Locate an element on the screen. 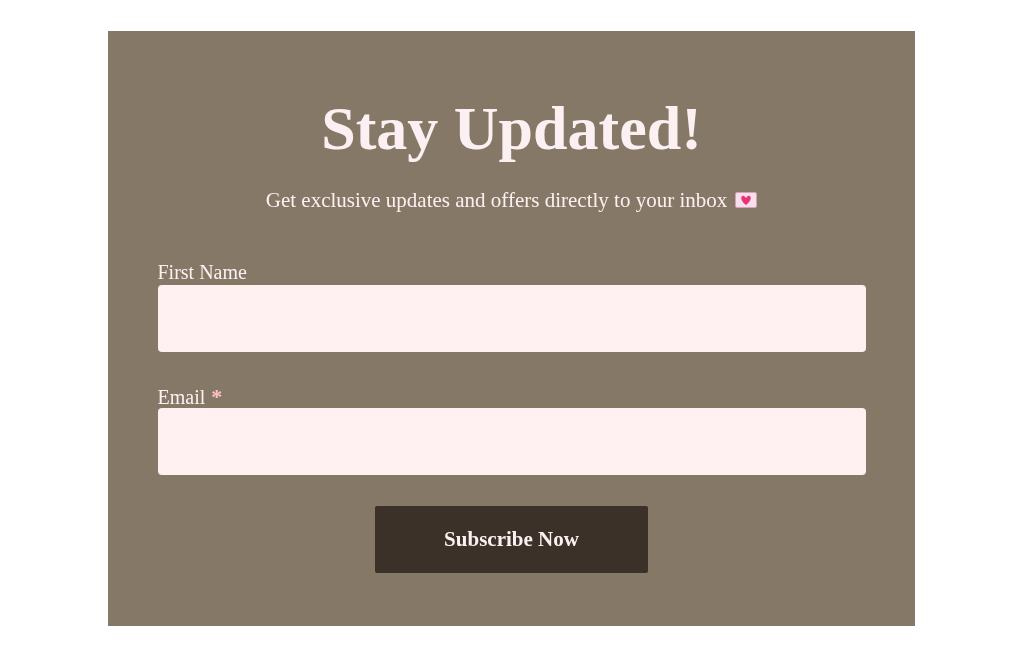 Image resolution: width=1024 pixels, height=658 pixels. subscribe-button: Subscribe Now is located at coordinates (511, 539).